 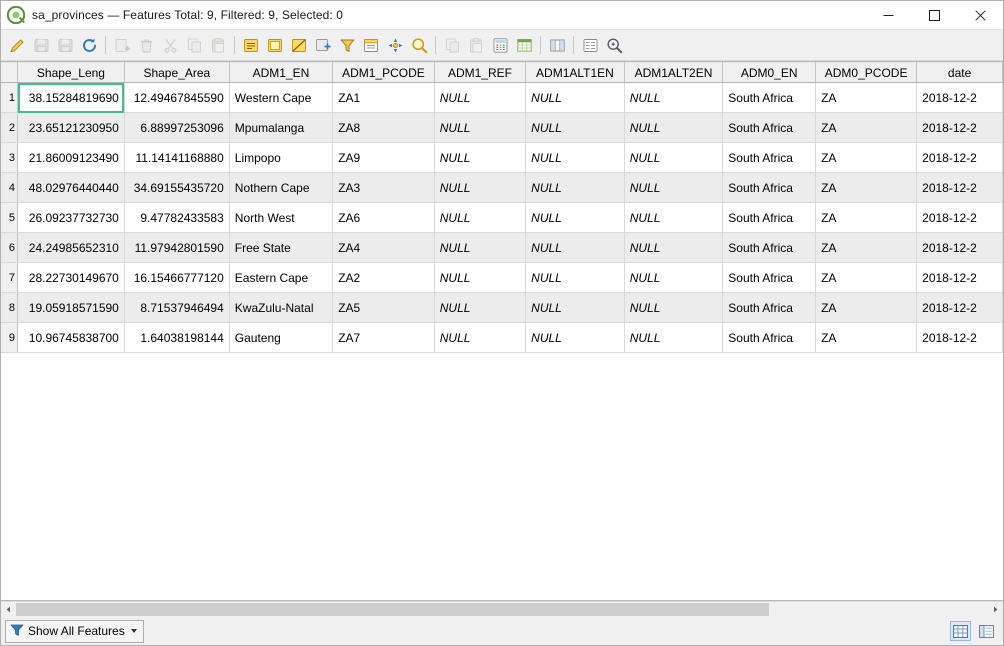 I want to click on cell-adm1_pcode: ZA1, so click(x=383, y=97).